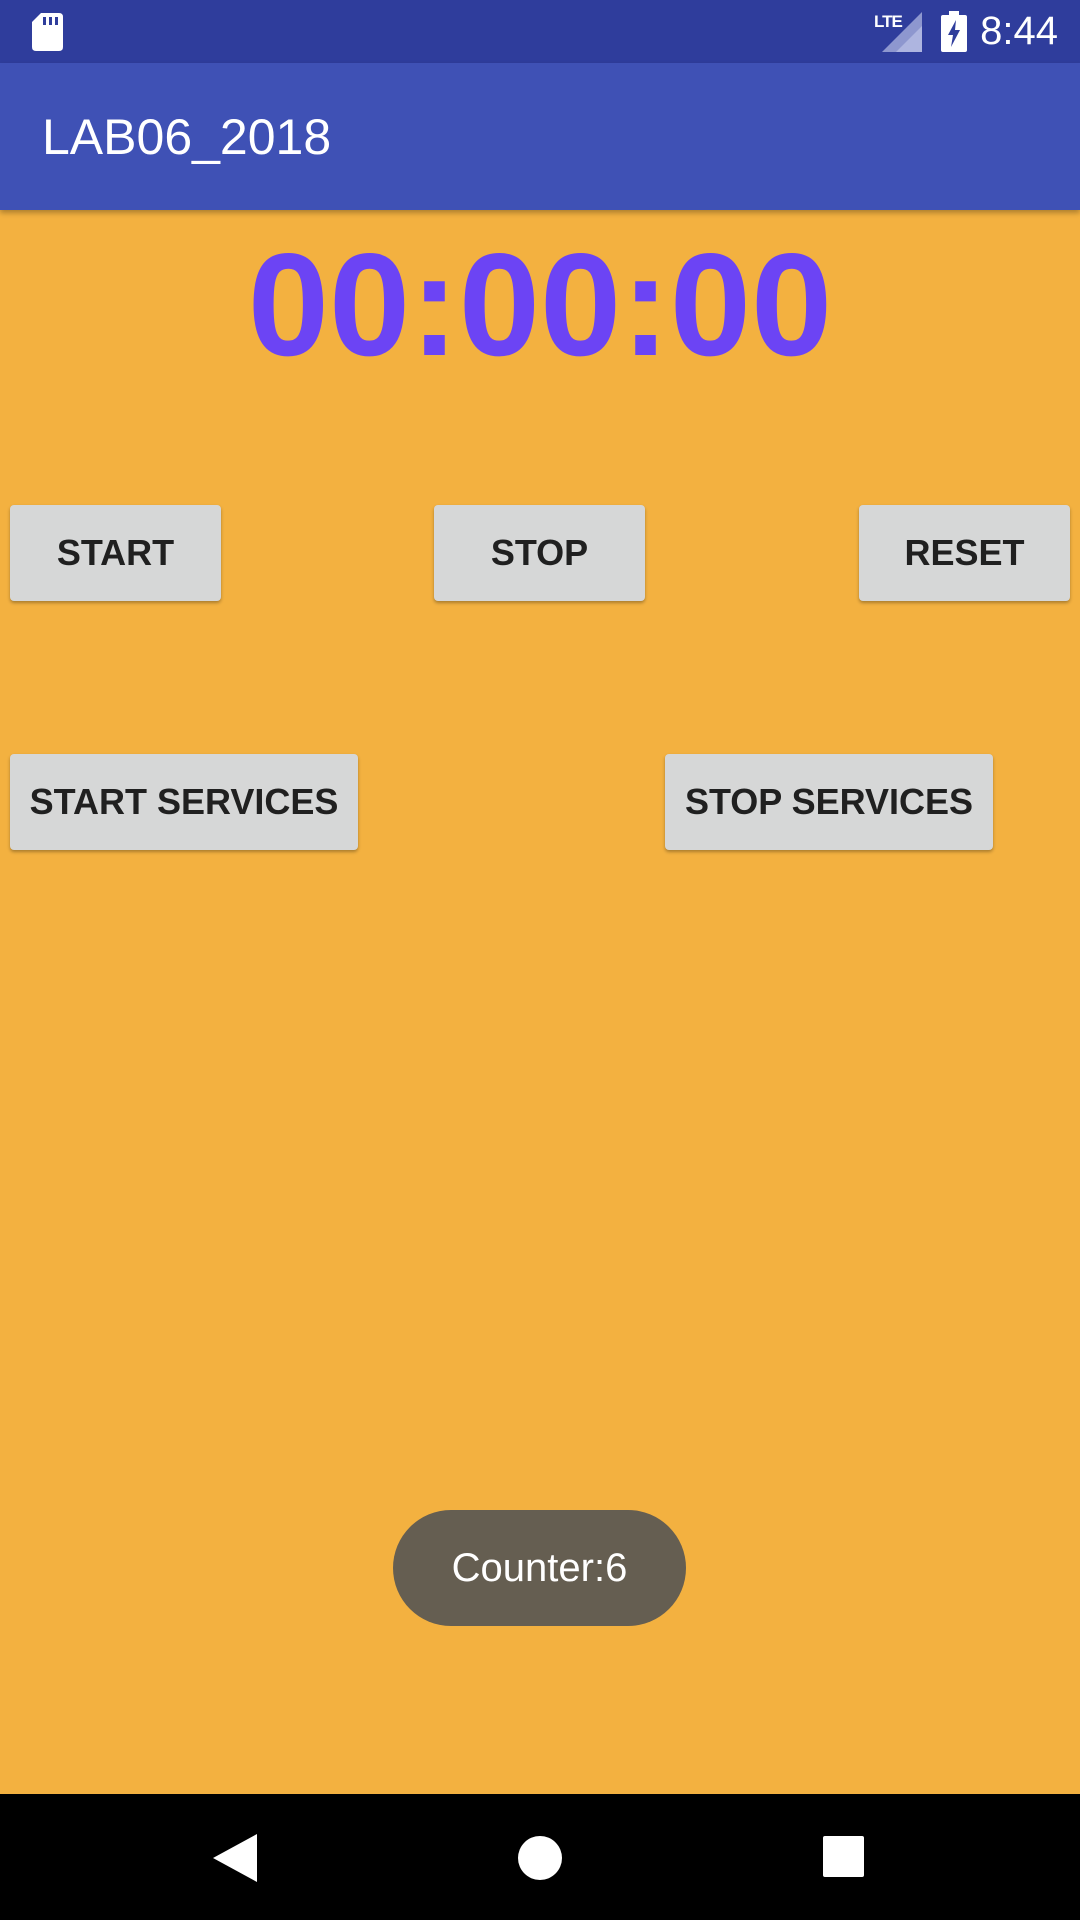  What do you see at coordinates (954, 31) in the screenshot?
I see `battery-charging-icon` at bounding box center [954, 31].